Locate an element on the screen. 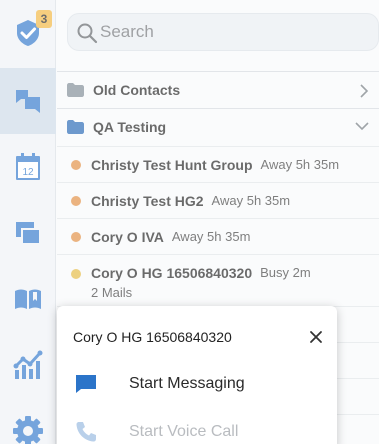 This screenshot has height=444, width=379. popup-title: Cory O HG 16506840320 is located at coordinates (152, 337).